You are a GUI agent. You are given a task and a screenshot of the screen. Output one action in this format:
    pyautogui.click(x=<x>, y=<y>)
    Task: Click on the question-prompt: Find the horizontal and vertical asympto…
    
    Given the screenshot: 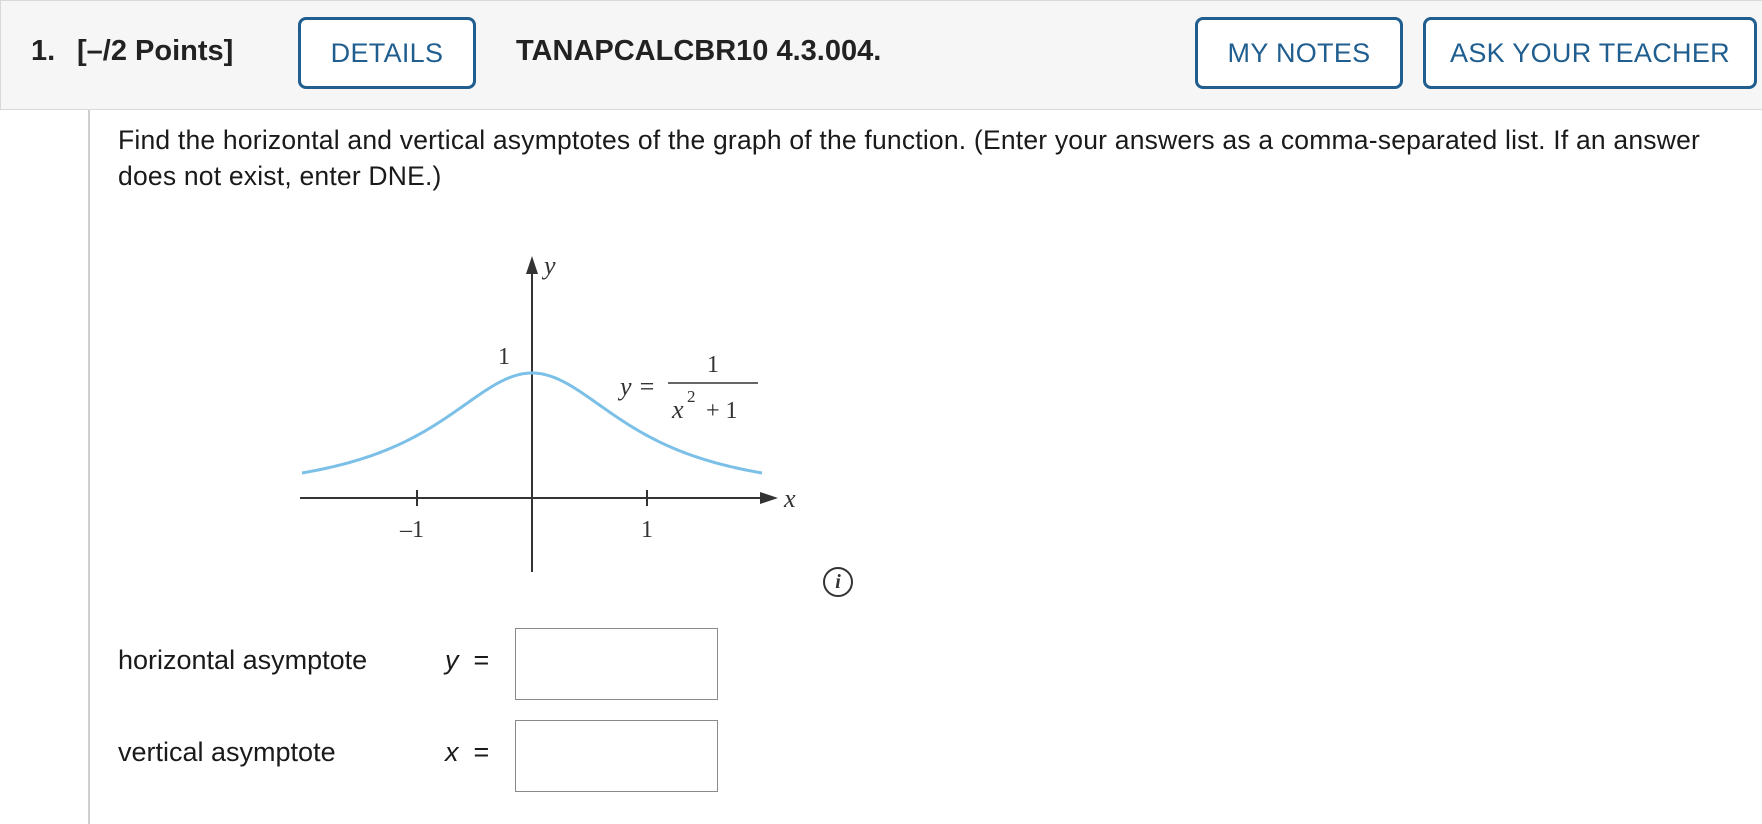 What is the action you would take?
    pyautogui.click(x=909, y=158)
    